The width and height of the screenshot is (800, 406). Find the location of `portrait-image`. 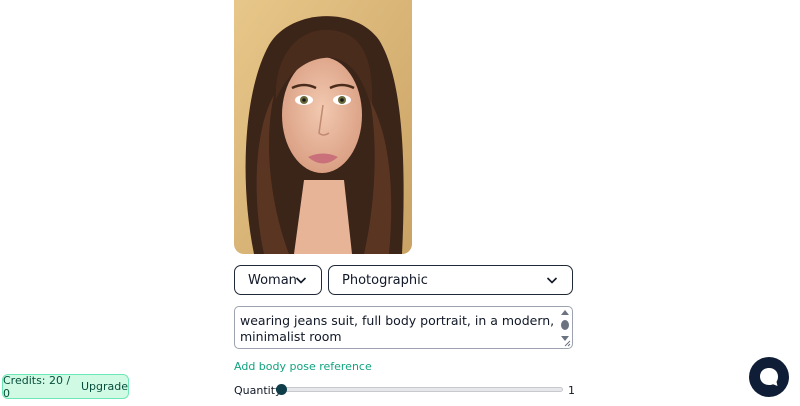

portrait-image is located at coordinates (323, 127).